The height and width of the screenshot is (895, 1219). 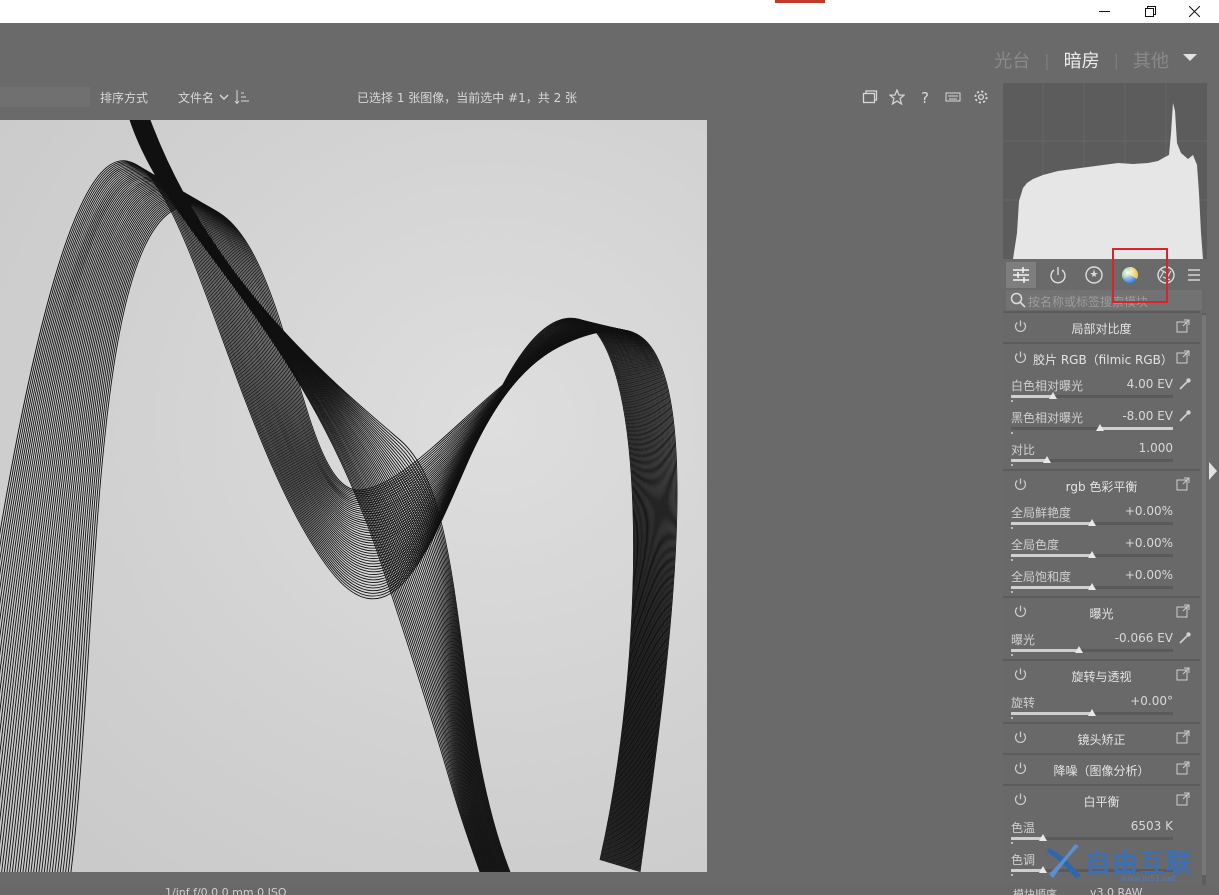 I want to click on sort-order-icon, so click(x=242, y=97).